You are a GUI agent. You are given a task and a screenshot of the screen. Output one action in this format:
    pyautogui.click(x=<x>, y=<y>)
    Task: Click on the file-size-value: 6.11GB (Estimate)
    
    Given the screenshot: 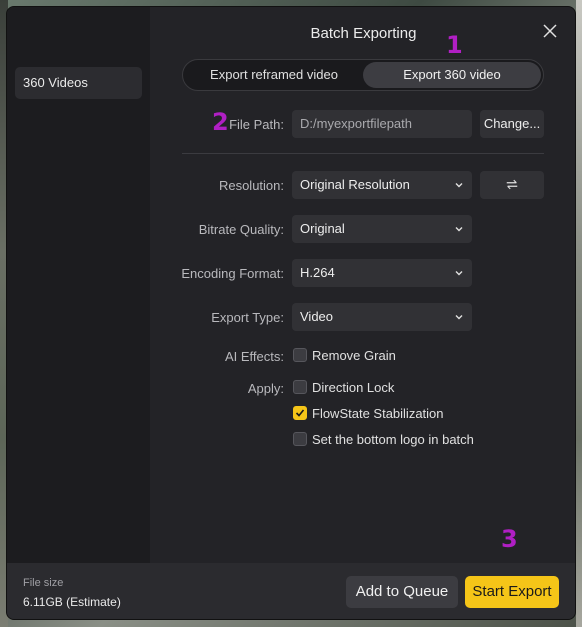 What is the action you would take?
    pyautogui.click(x=72, y=602)
    